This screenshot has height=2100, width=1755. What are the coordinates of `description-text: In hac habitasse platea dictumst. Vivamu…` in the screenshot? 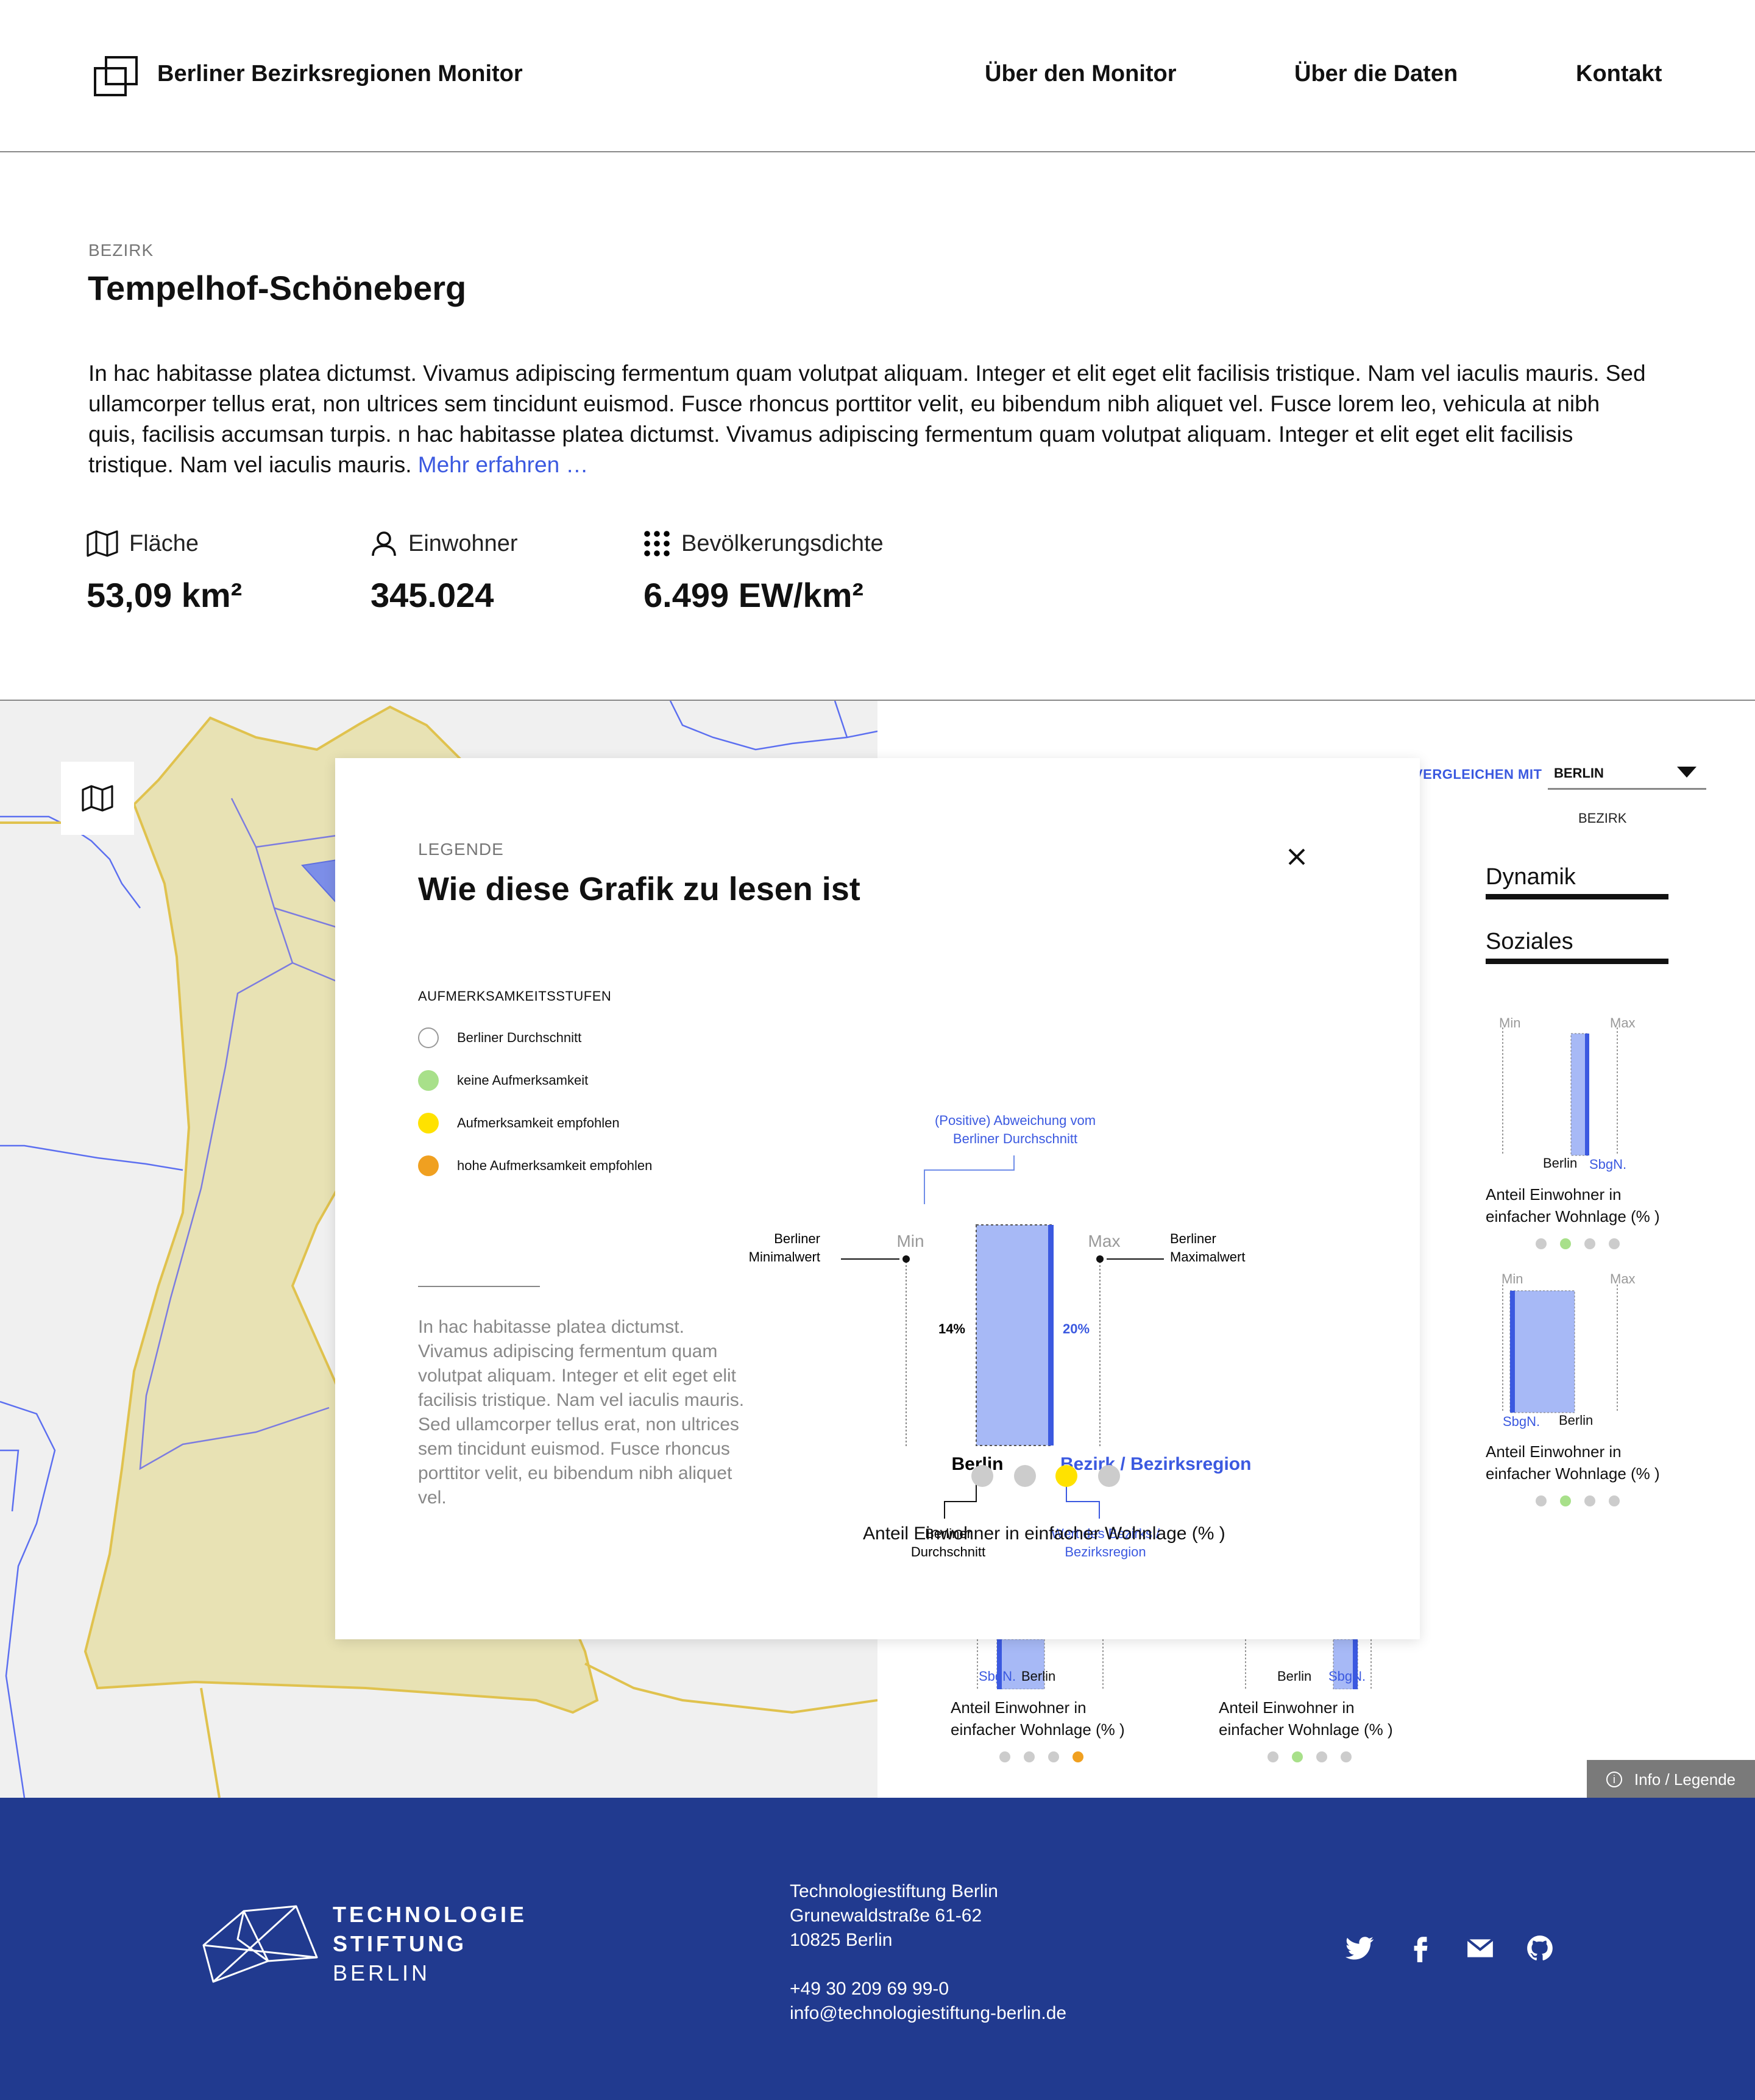 It's located at (867, 419).